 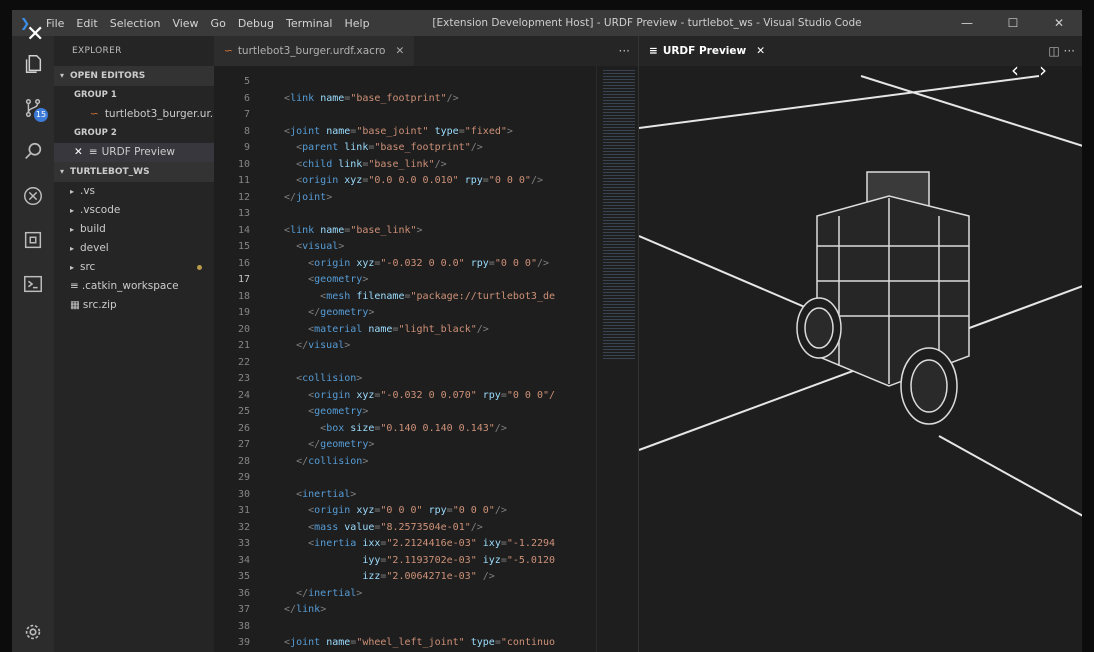 I want to click on minimize-icon: —, so click(x=967, y=23).